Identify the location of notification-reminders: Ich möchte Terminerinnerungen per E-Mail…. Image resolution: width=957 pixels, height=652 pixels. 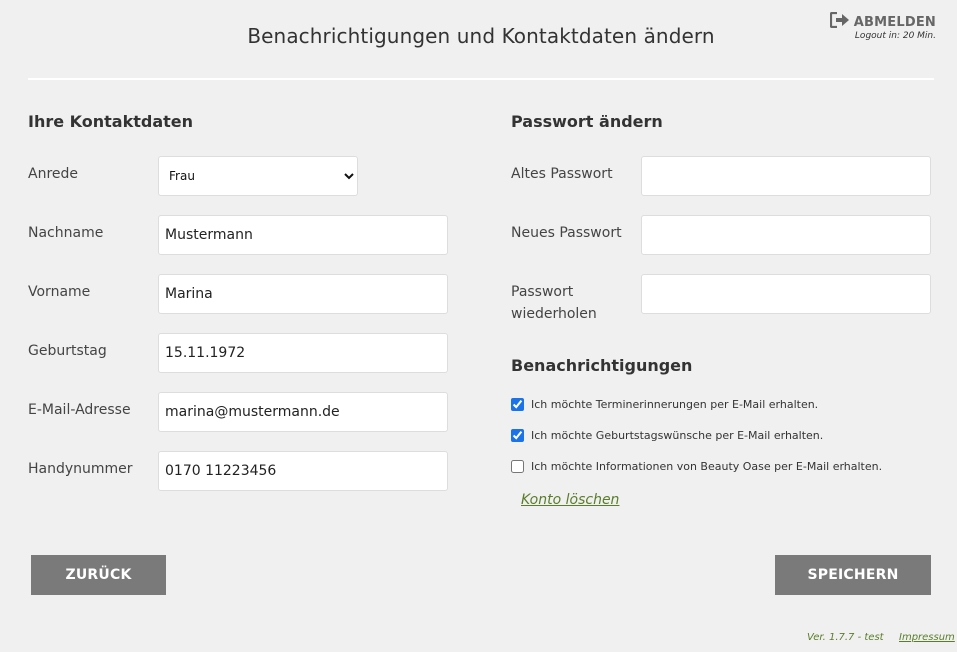
(664, 404).